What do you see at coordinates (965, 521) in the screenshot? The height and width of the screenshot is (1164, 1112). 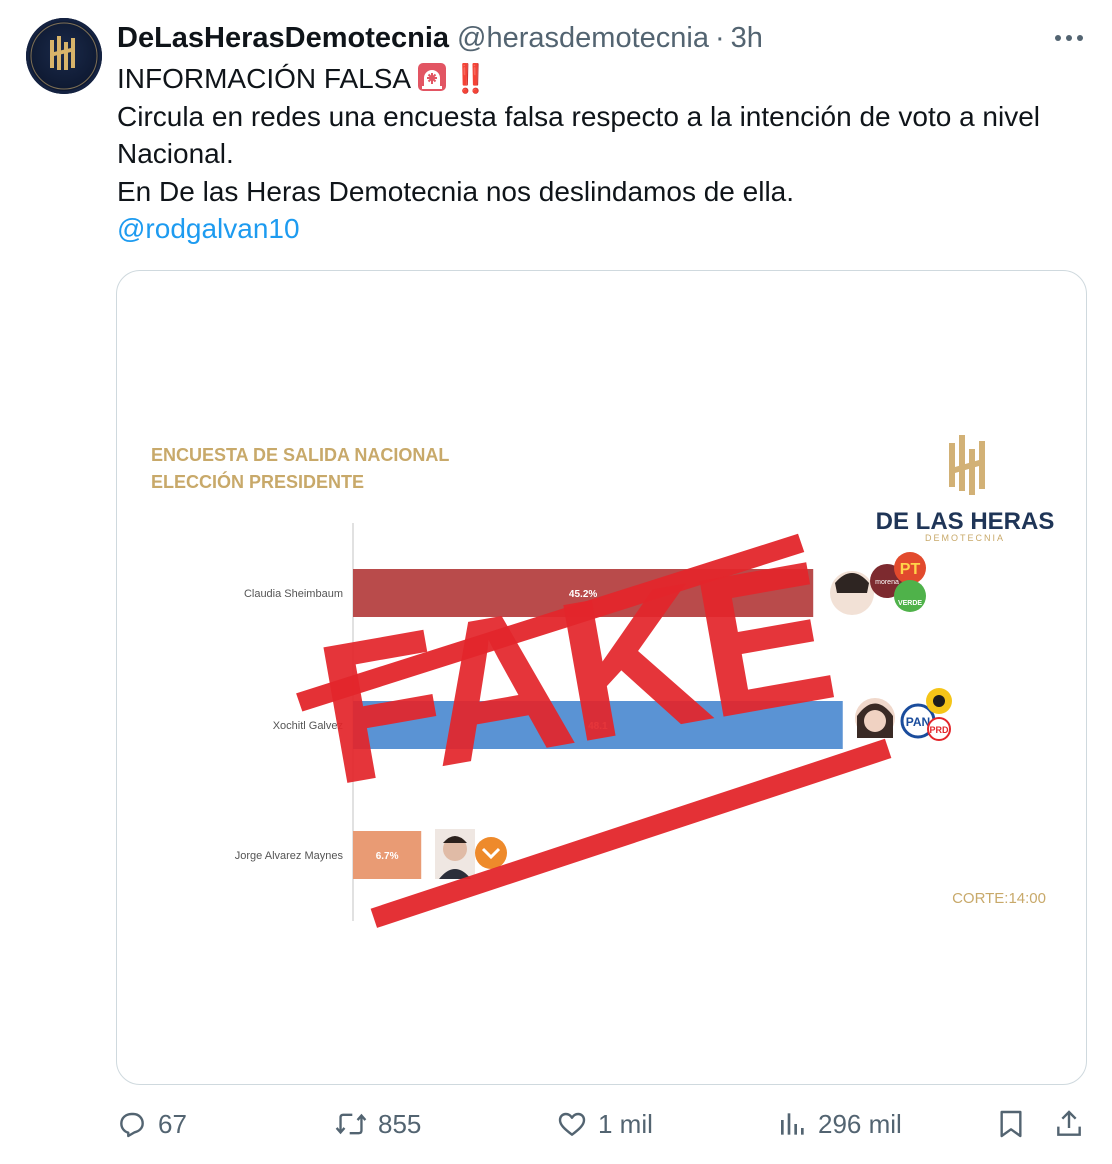 I see `brand-name: DE LAS HERAS` at bounding box center [965, 521].